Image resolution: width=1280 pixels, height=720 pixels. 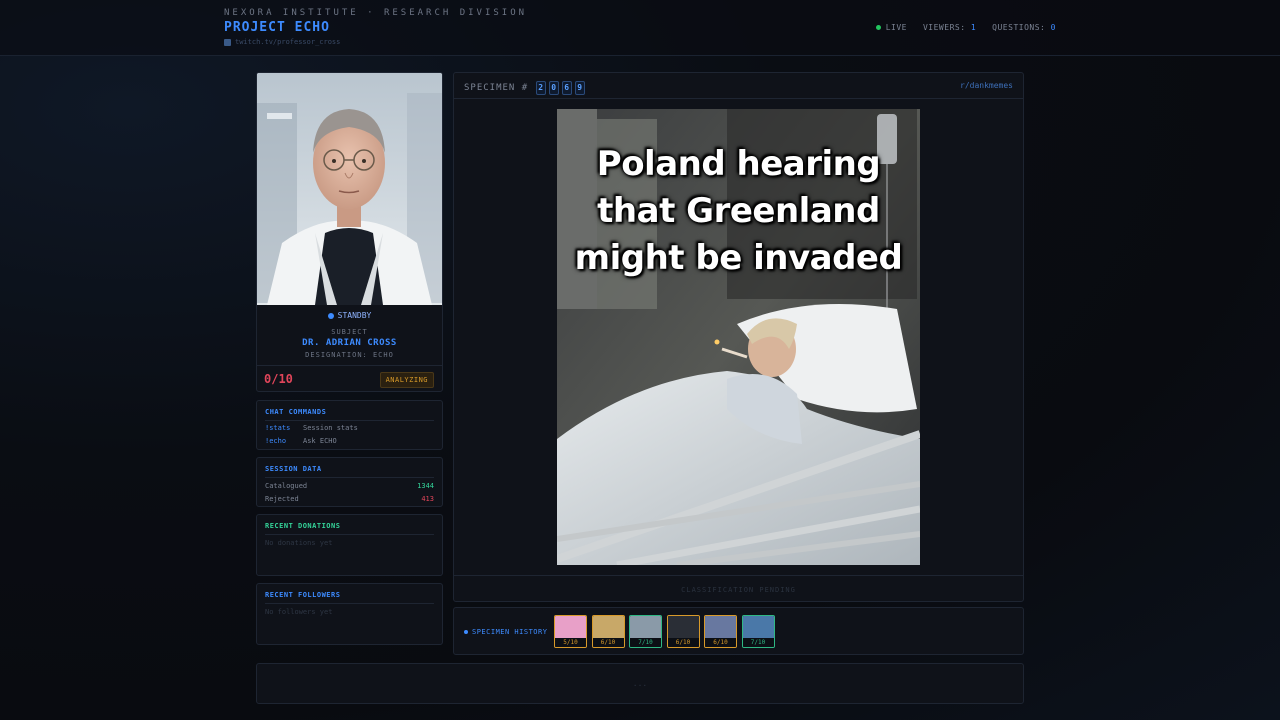 I want to click on subject-status: STANDBY, so click(x=349, y=315).